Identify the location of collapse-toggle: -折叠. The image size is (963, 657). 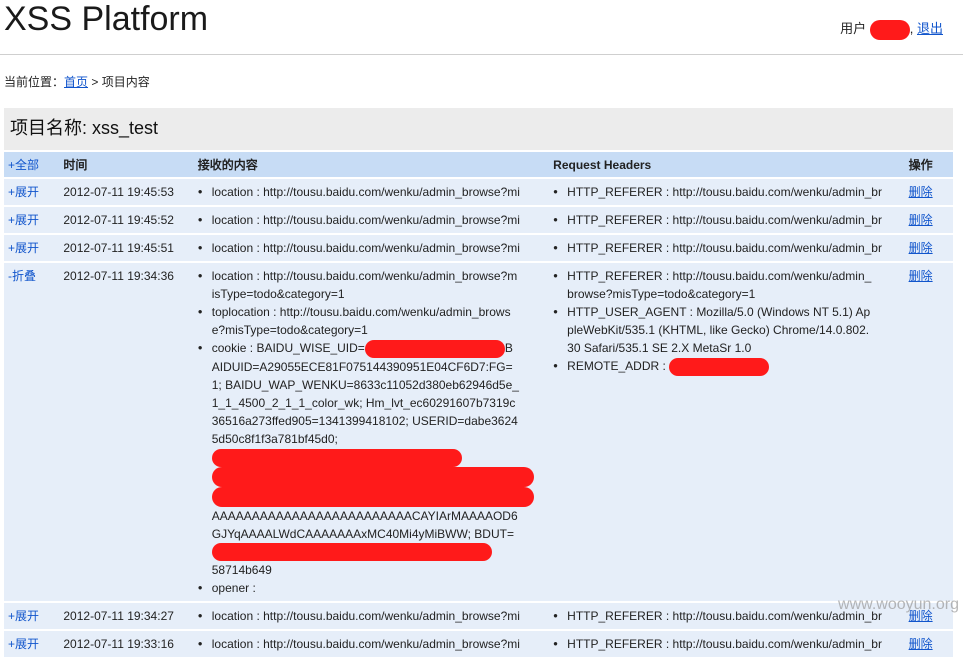
(22, 276).